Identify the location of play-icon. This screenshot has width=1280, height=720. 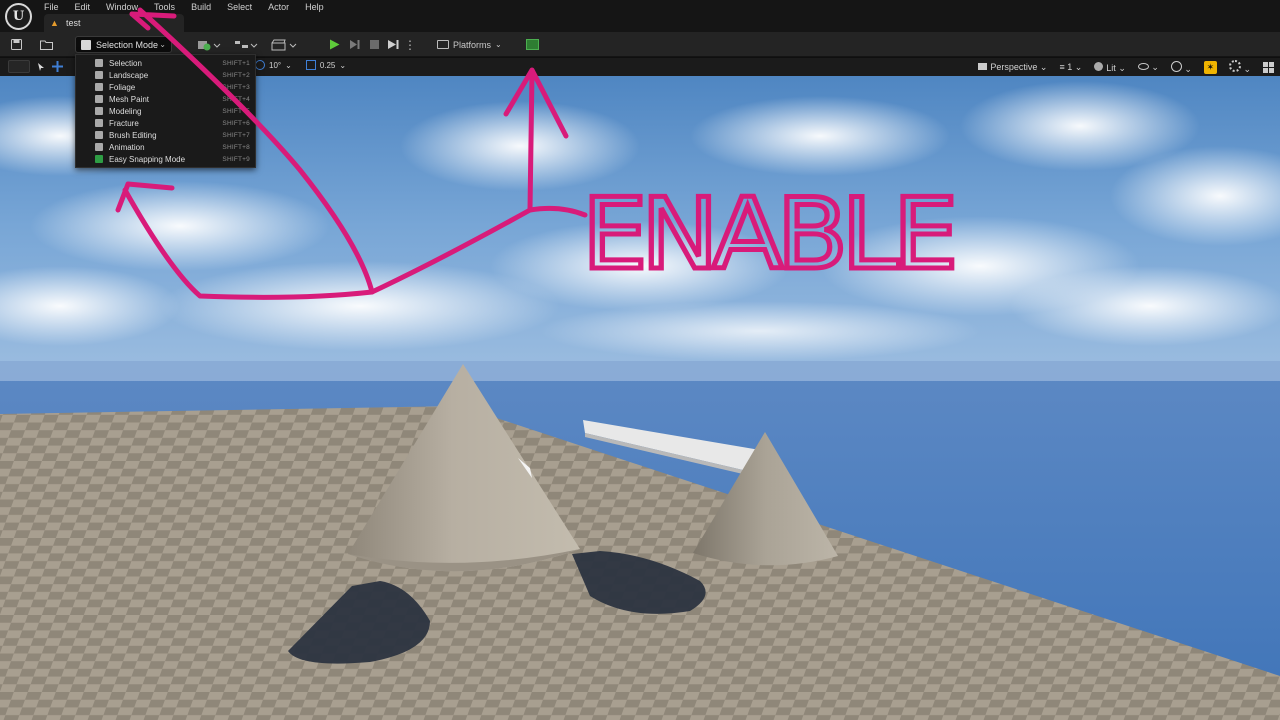
(334, 44).